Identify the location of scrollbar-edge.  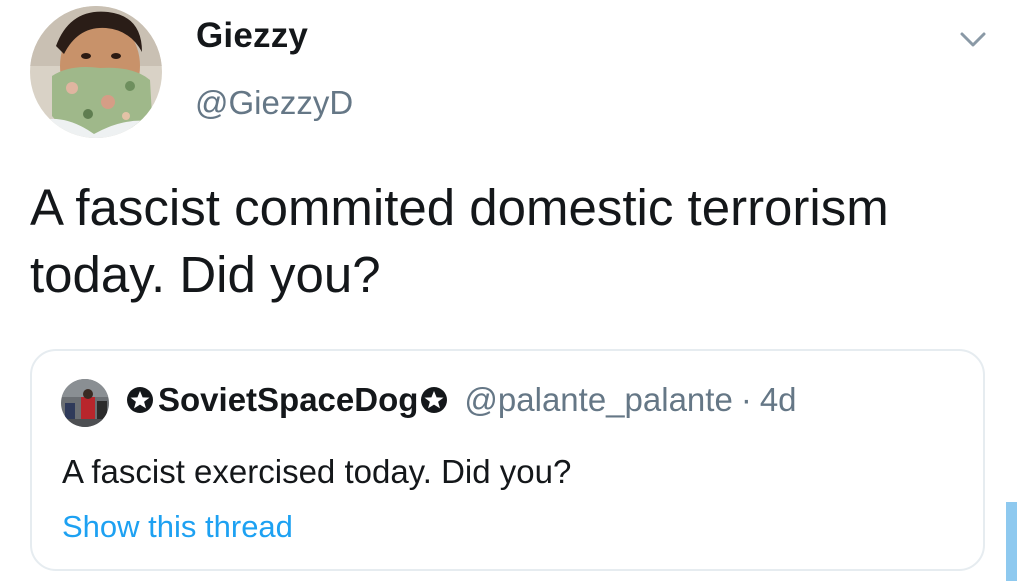
(1011, 541).